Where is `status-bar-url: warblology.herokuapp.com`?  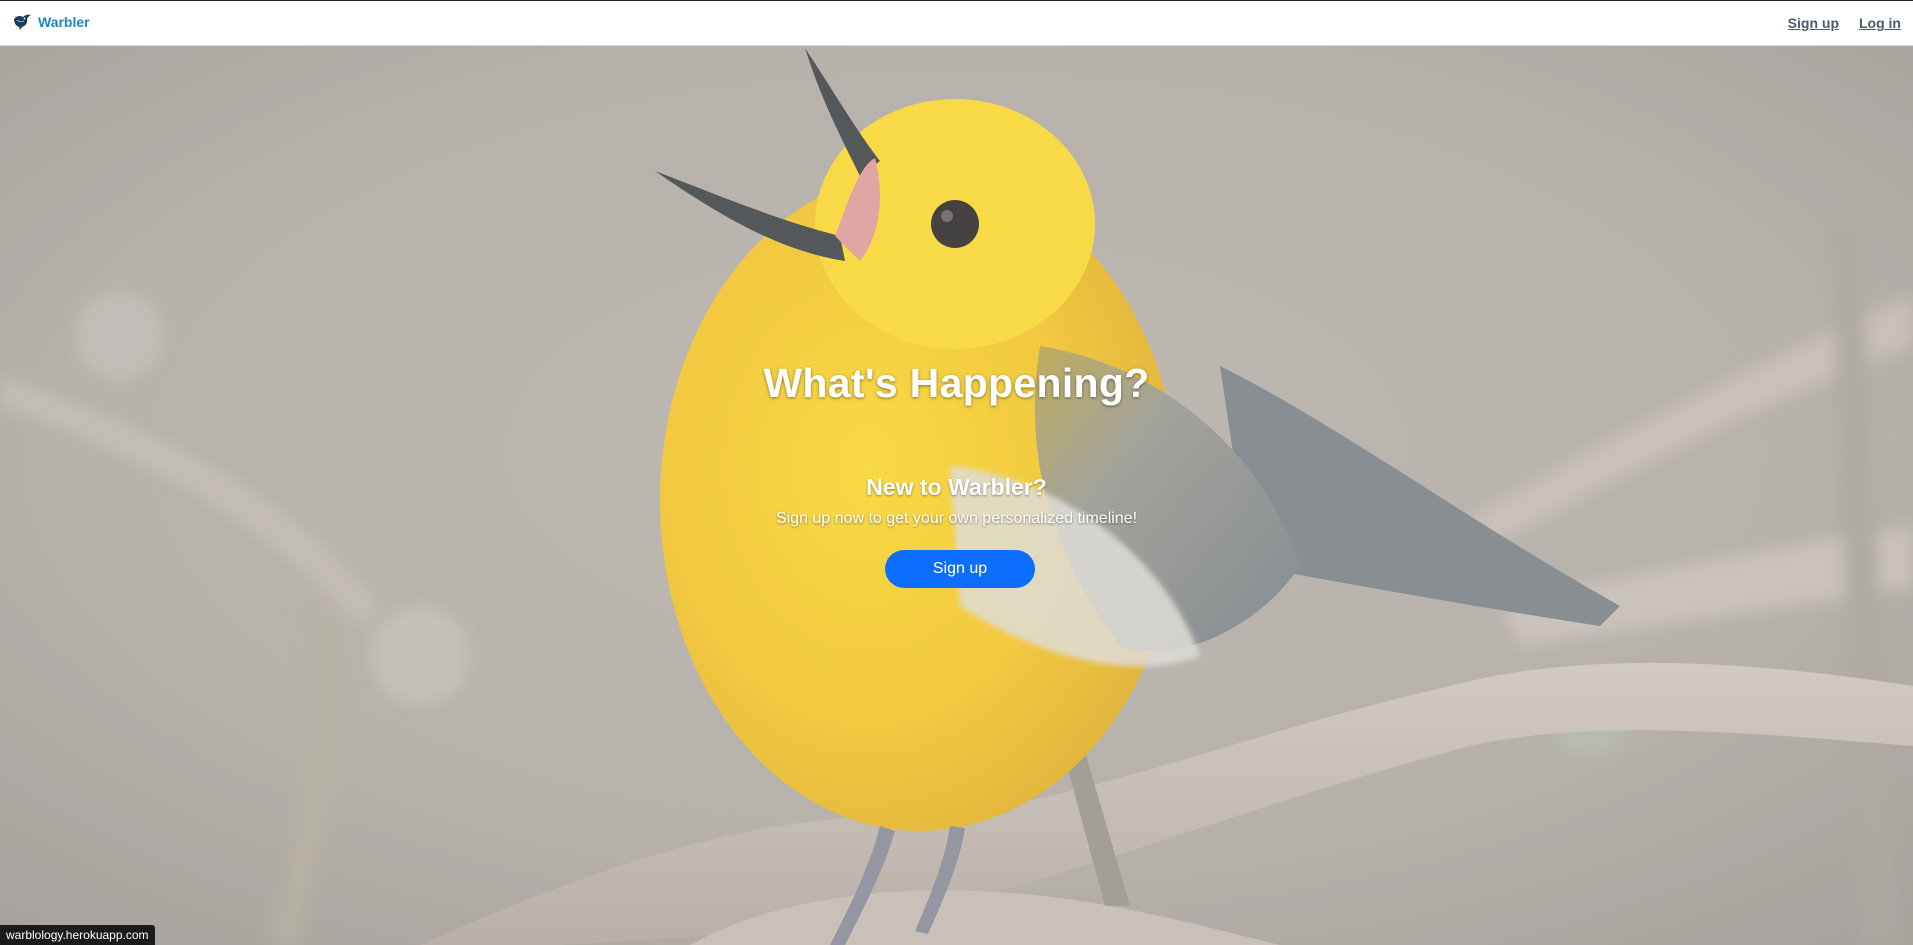 status-bar-url: warblology.herokuapp.com is located at coordinates (77, 935).